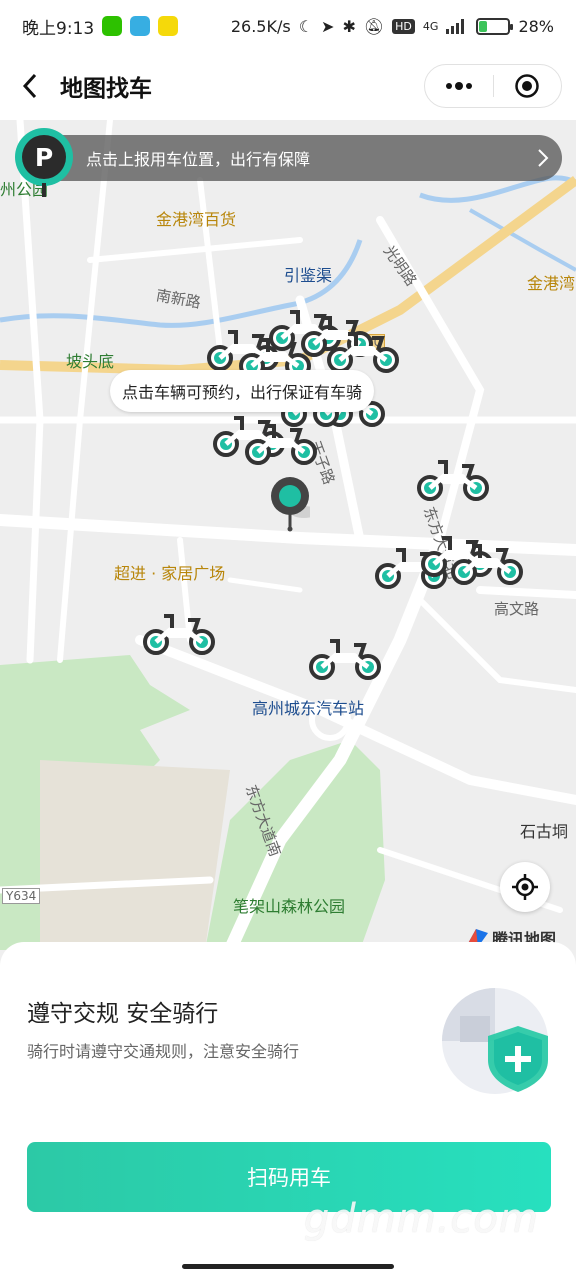 This screenshot has width=576, height=1280. What do you see at coordinates (290, 504) in the screenshot?
I see `user-location-pin-icon` at bounding box center [290, 504].